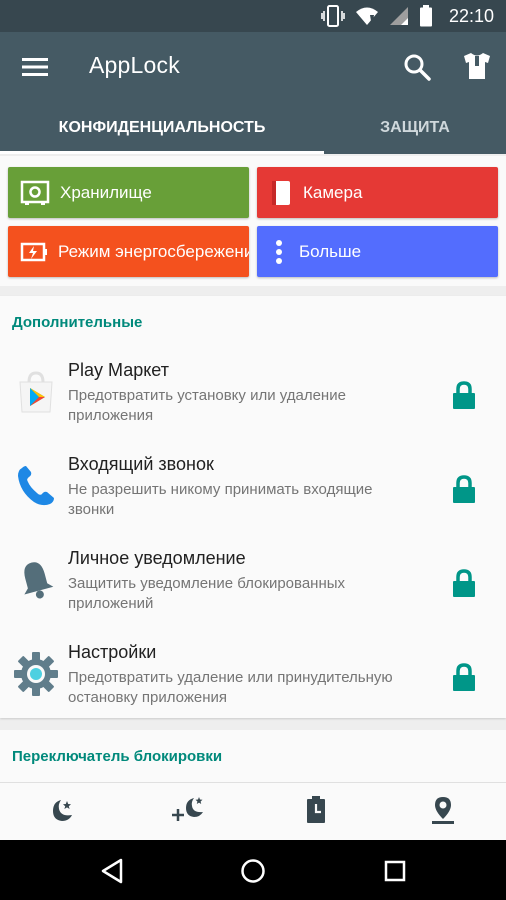 The image size is (506, 900). Describe the element at coordinates (333, 192) in the screenshot. I see `camera-label: Камера` at that location.